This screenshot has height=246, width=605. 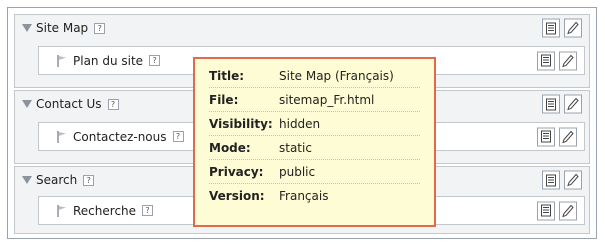 What do you see at coordinates (62, 28) in the screenshot?
I see `section-title: Site Map` at bounding box center [62, 28].